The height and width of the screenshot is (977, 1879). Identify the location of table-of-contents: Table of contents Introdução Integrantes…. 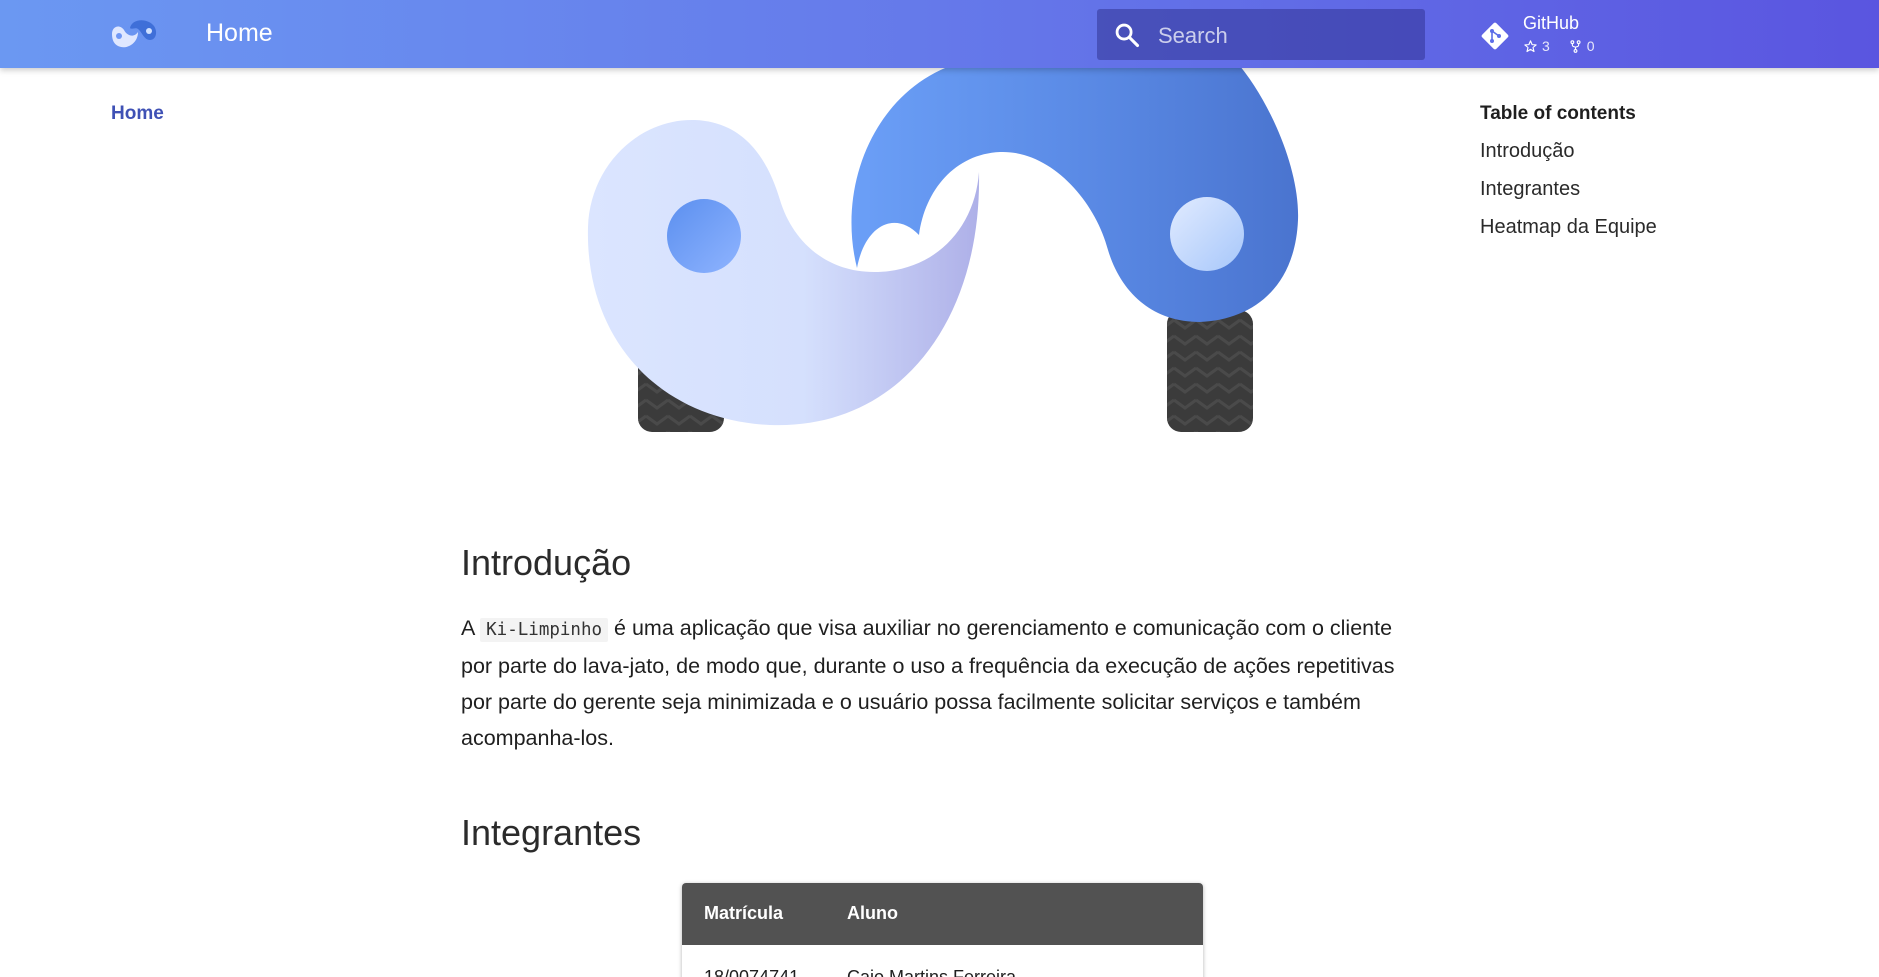
(1568, 178).